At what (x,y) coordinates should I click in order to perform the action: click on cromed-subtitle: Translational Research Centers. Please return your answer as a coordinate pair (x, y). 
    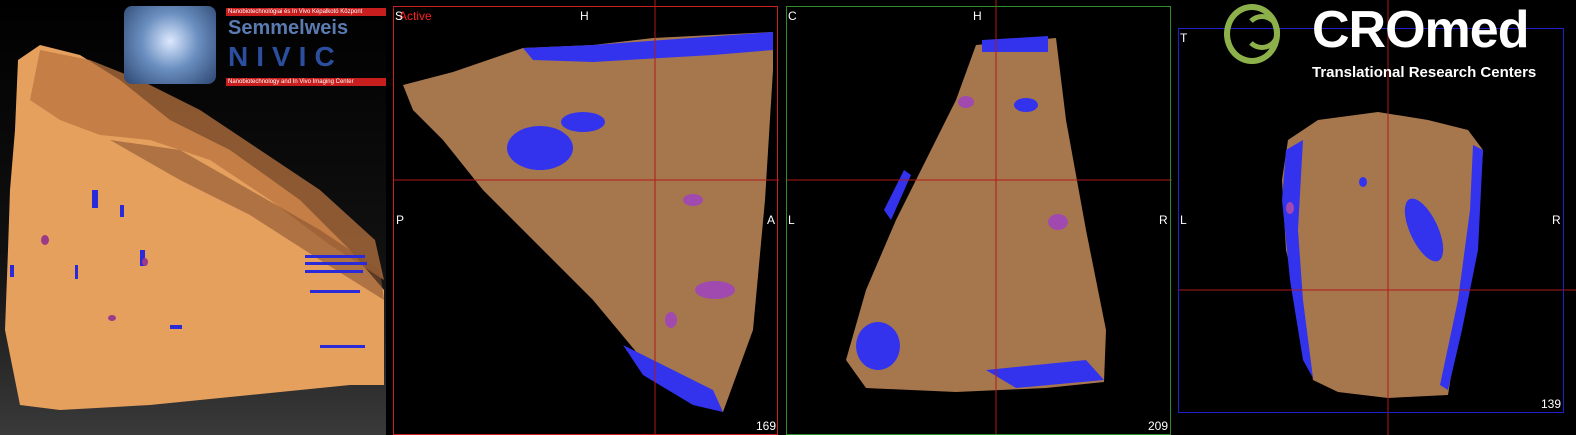
    Looking at the image, I should click on (1424, 72).